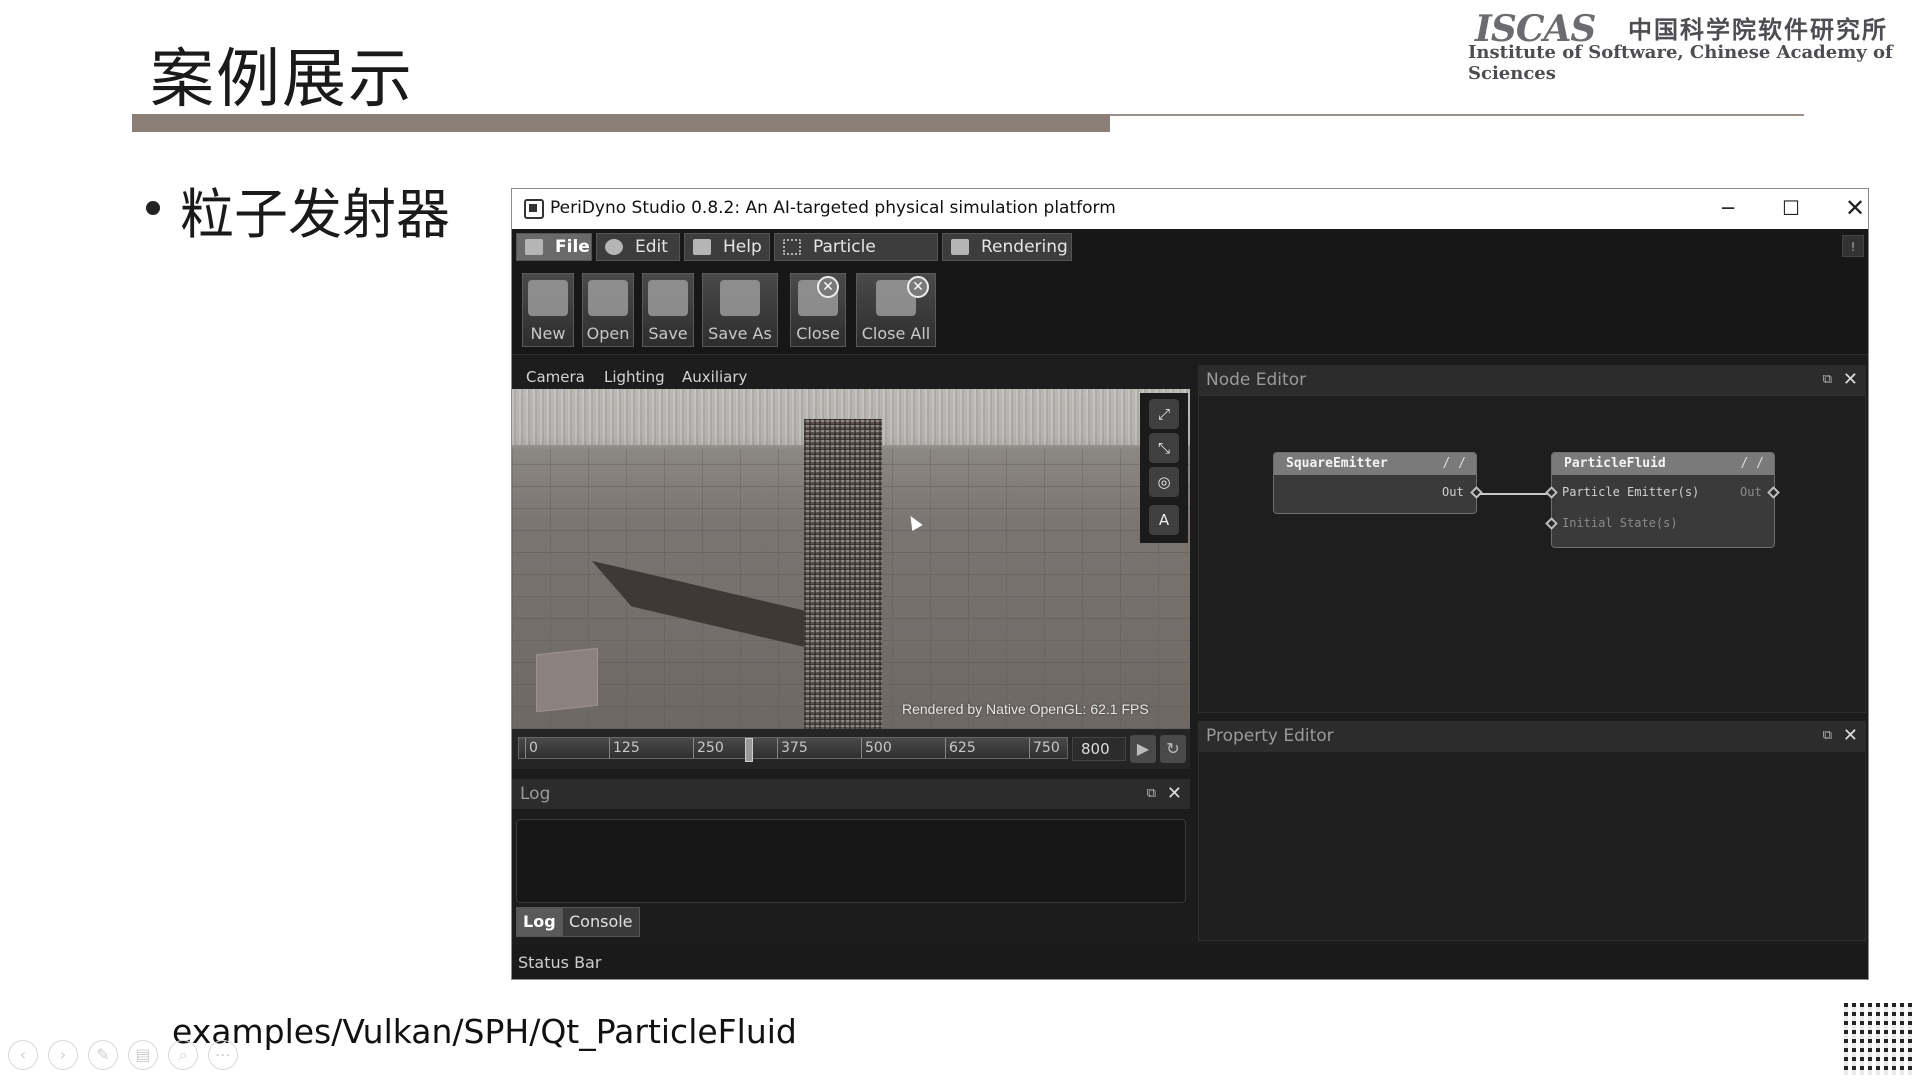 Image resolution: width=1920 pixels, height=1080 pixels. What do you see at coordinates (548, 310) in the screenshot?
I see `new-button: New` at bounding box center [548, 310].